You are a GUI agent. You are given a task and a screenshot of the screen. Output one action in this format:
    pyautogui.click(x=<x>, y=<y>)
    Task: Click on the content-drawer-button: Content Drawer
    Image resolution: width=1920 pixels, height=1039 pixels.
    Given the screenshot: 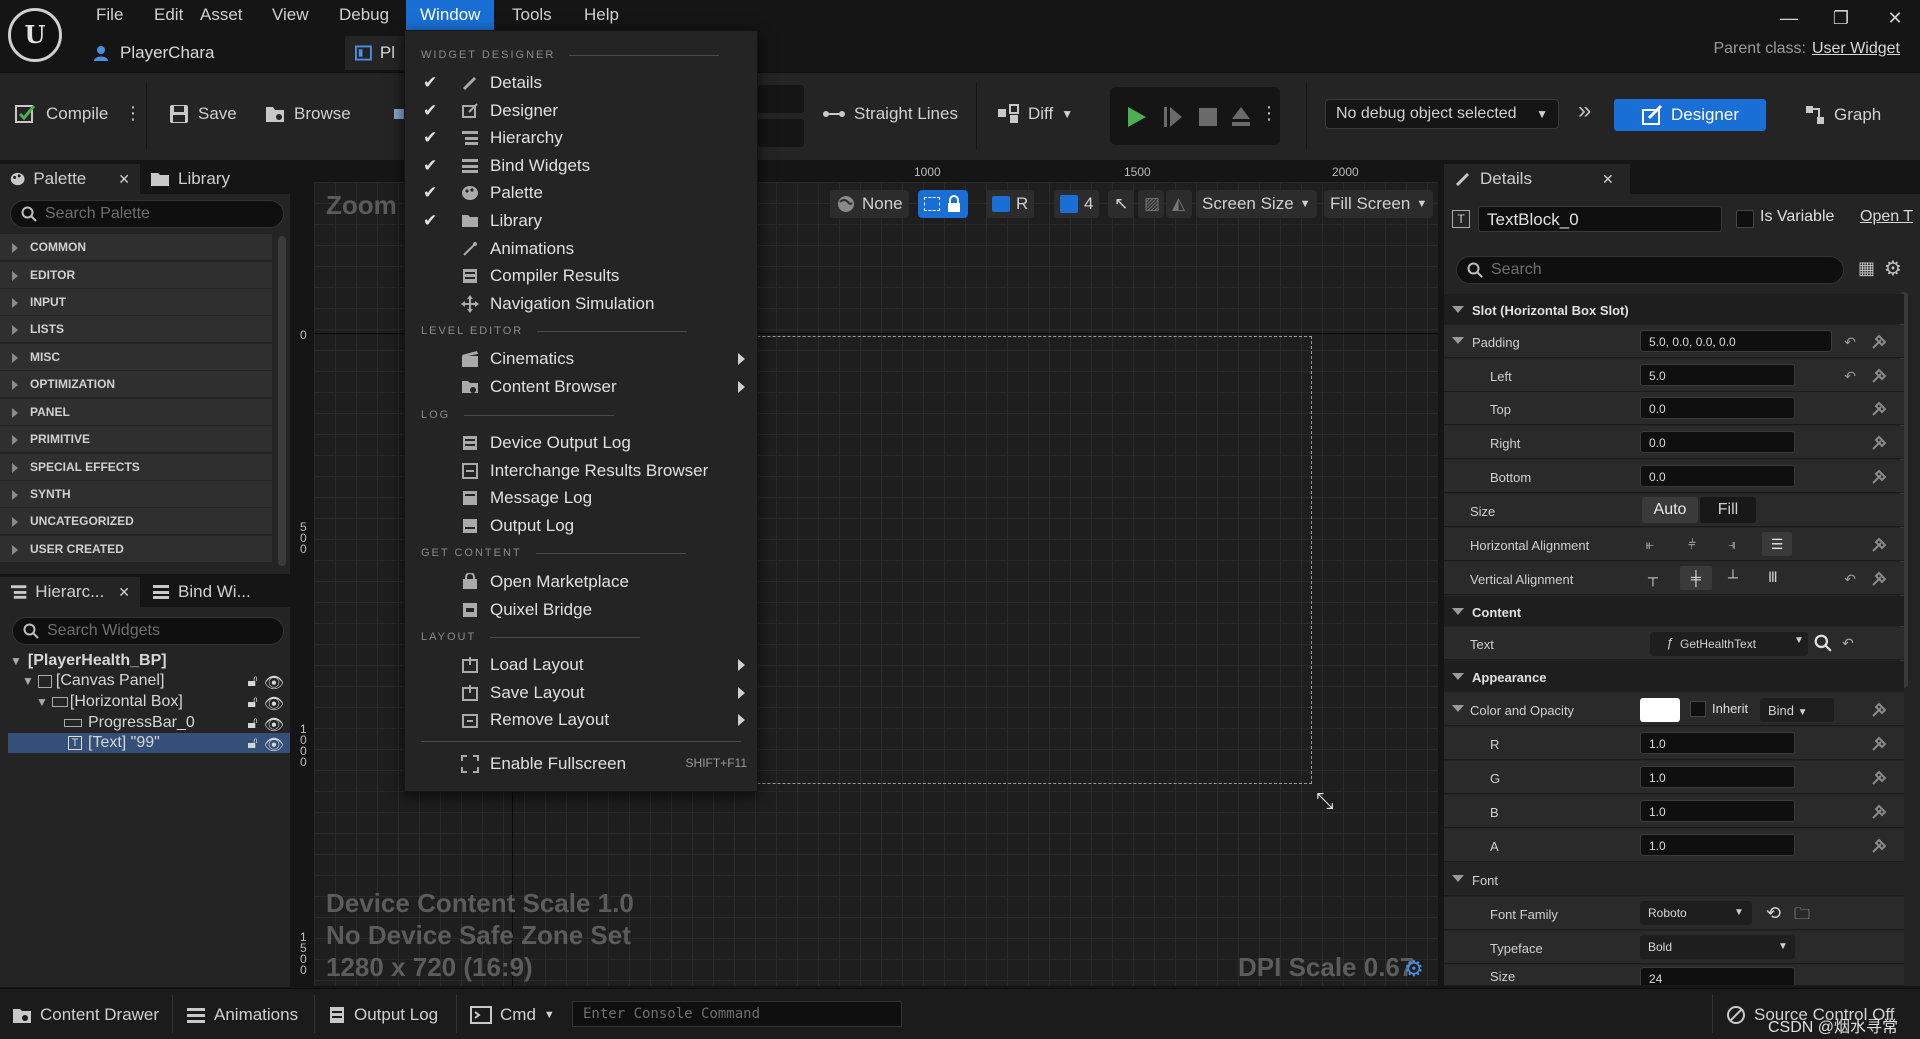 What is the action you would take?
    pyautogui.click(x=85, y=1015)
    